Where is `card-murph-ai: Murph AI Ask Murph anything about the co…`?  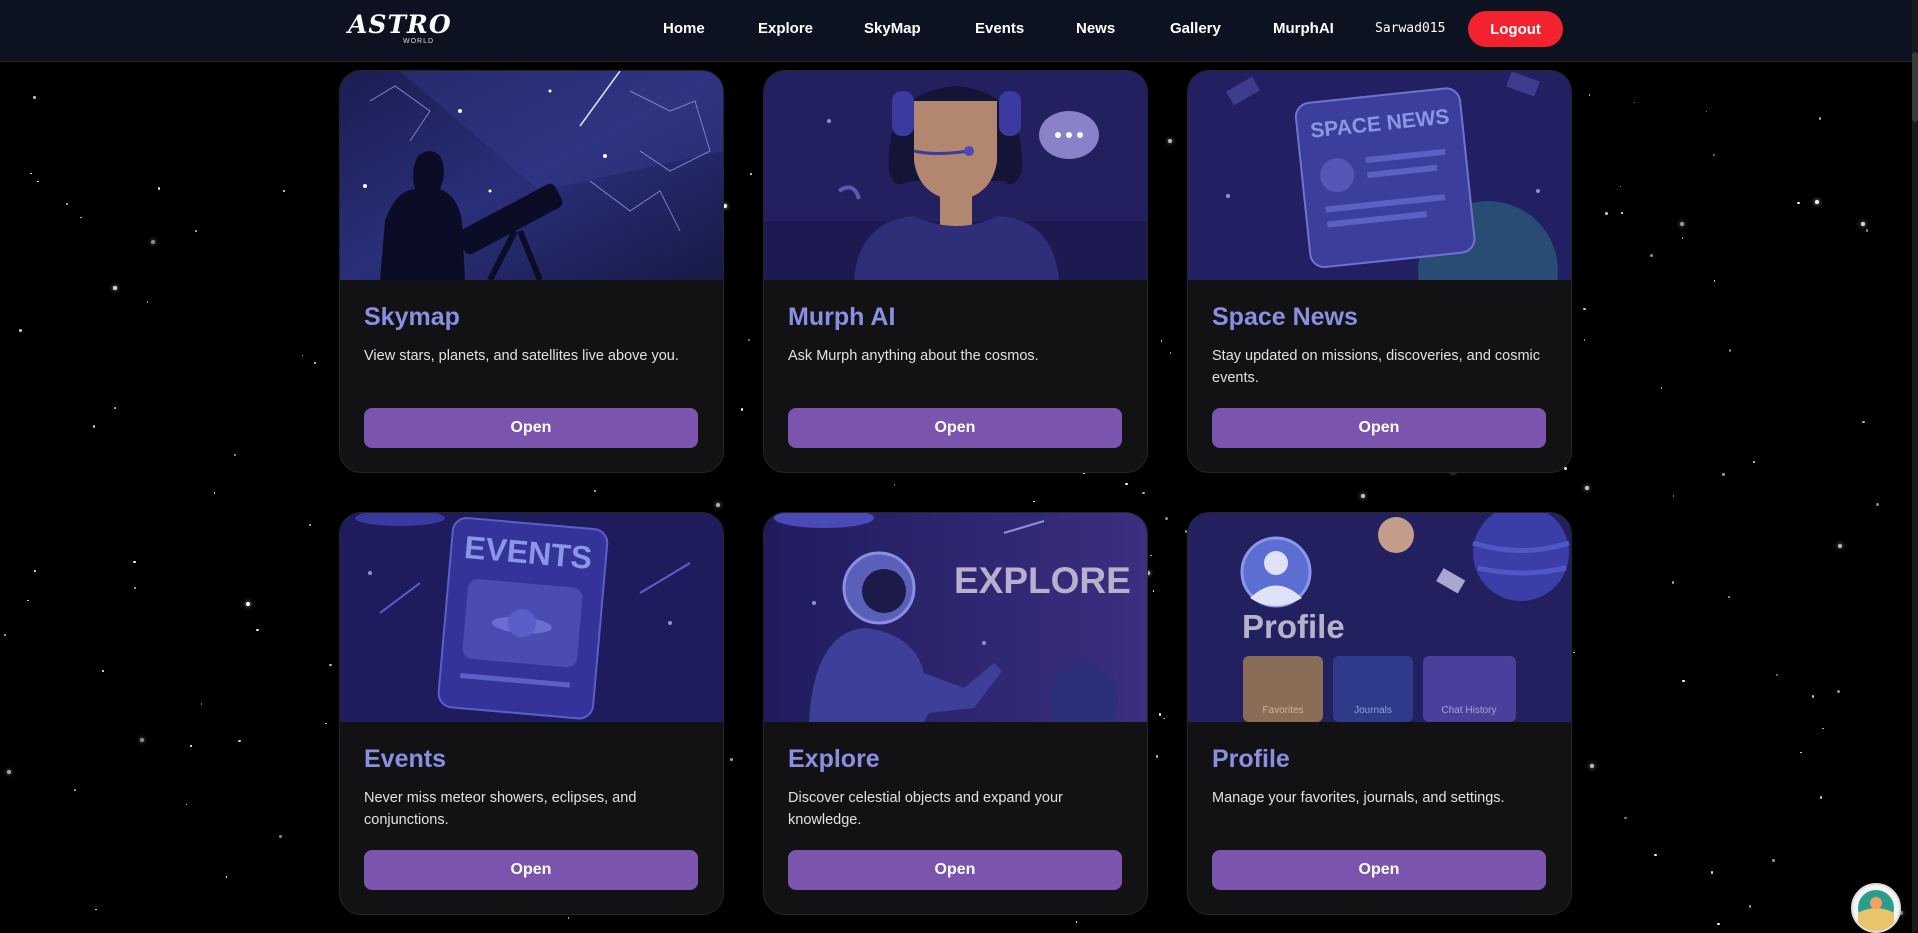 card-murph-ai: Murph AI Ask Murph anything about the co… is located at coordinates (955, 271).